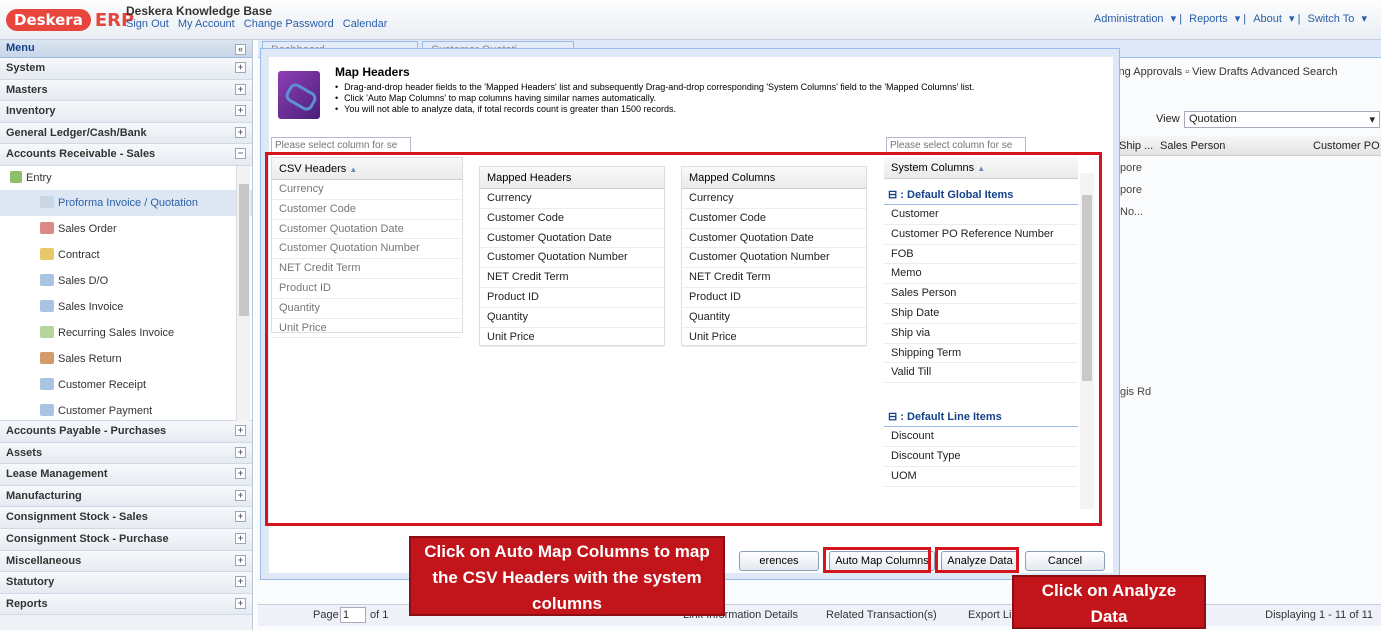  I want to click on sidebar-item-manufacturing: Manufacturing +, so click(126, 496).